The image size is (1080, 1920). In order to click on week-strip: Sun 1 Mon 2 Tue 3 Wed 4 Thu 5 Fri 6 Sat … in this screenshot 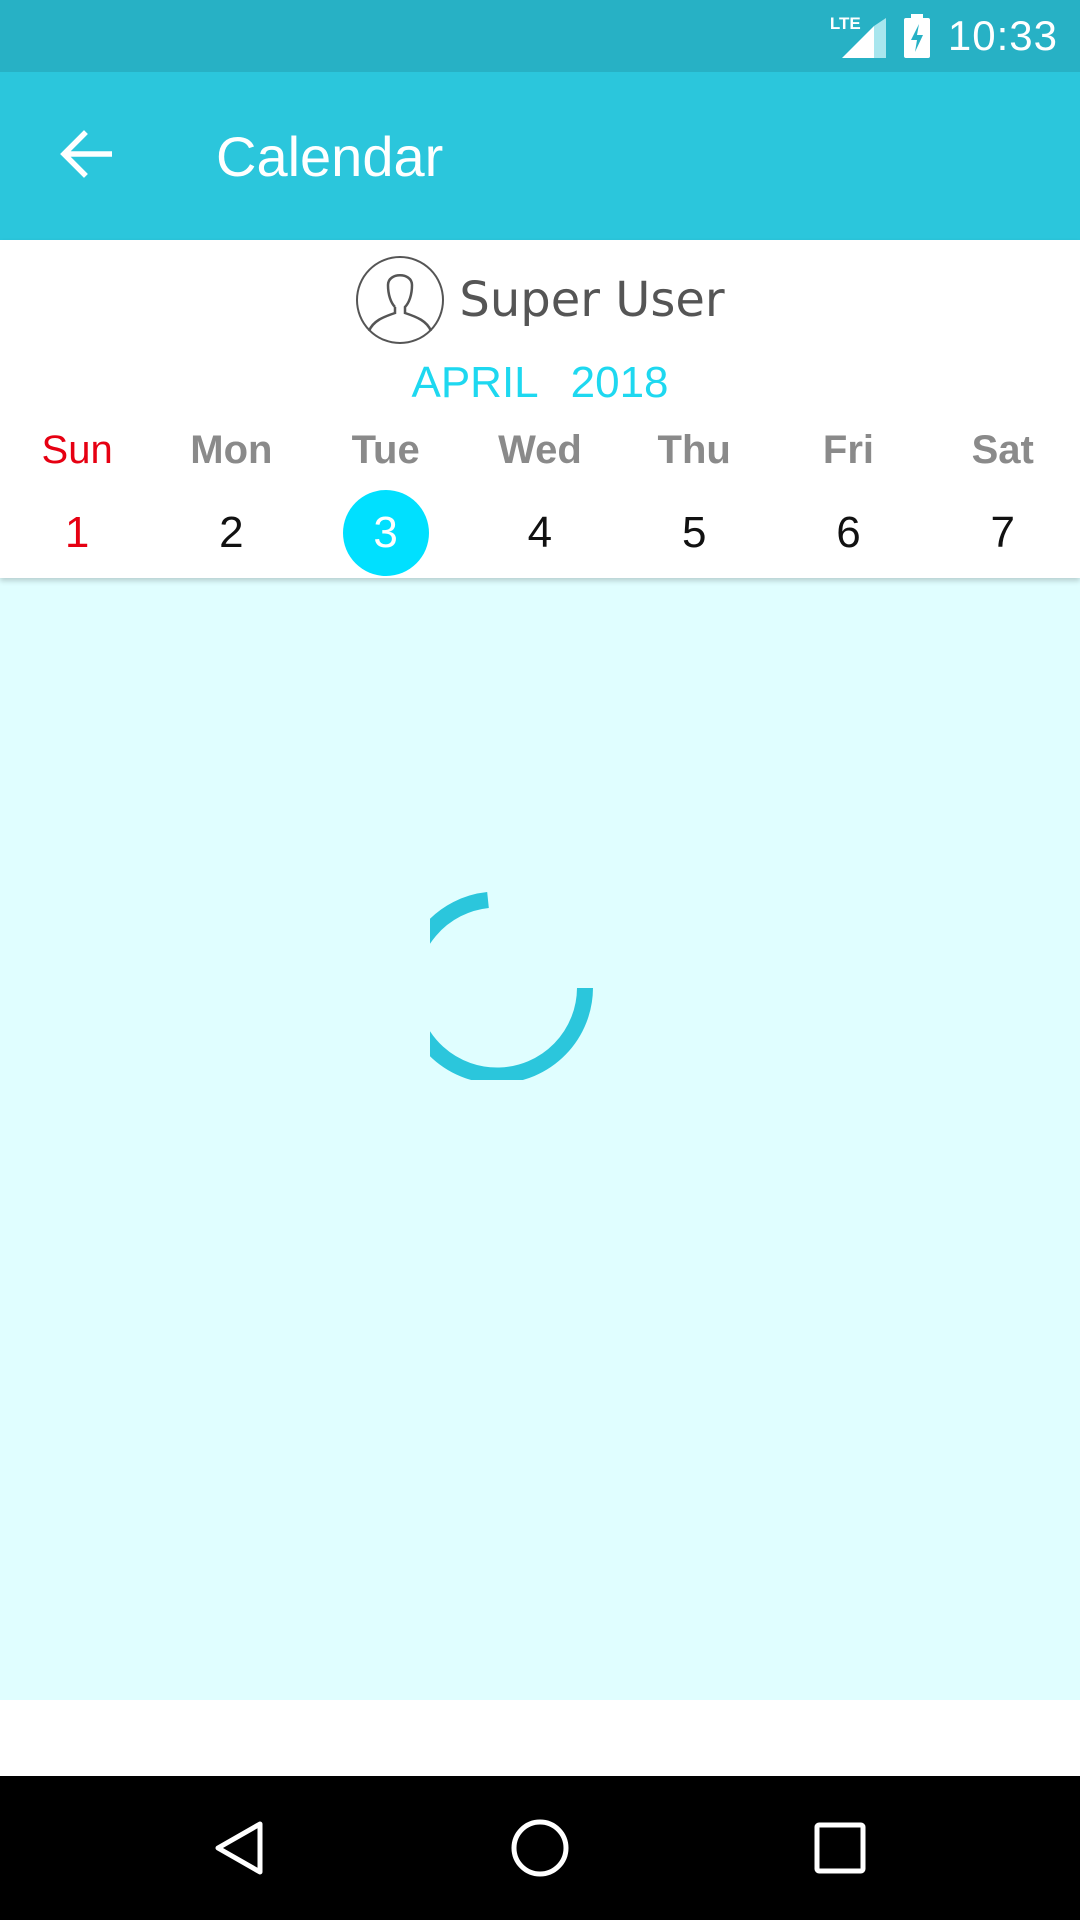, I will do `click(540, 498)`.